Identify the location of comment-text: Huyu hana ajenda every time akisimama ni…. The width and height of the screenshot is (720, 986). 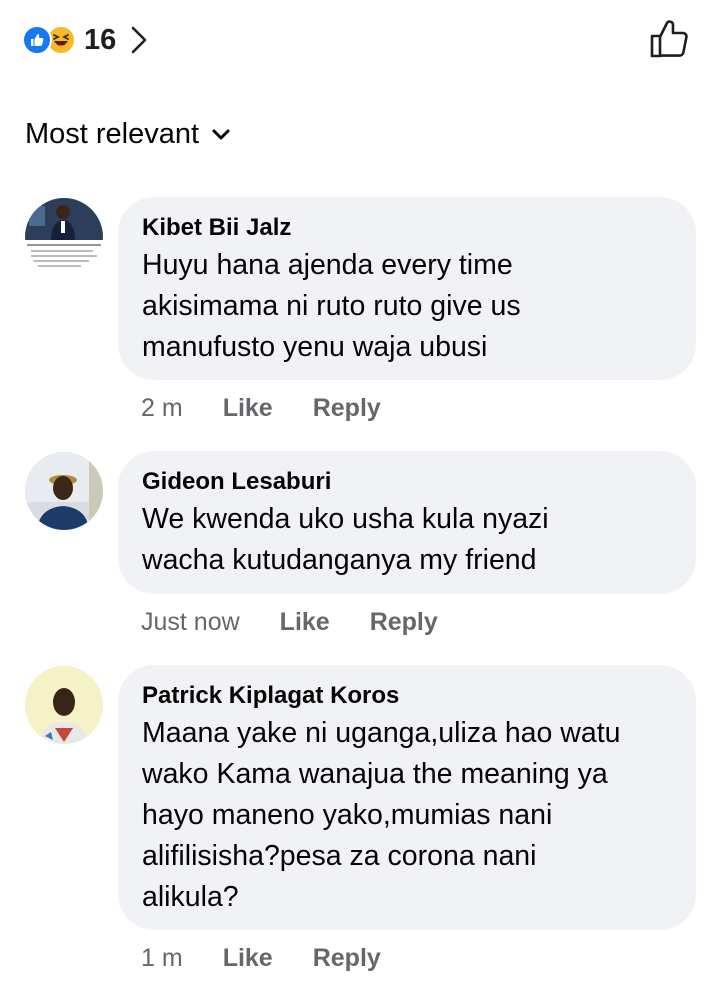
(331, 306).